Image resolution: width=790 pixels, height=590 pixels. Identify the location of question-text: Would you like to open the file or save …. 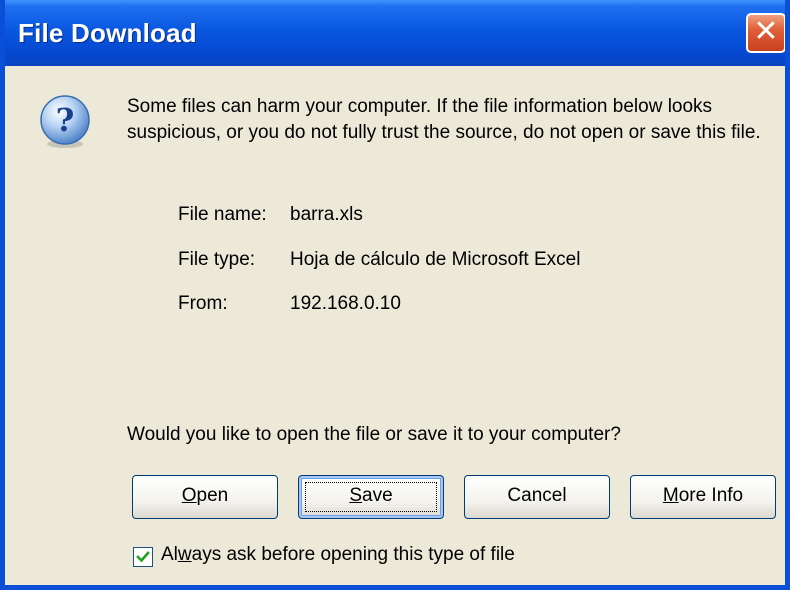
(374, 434).